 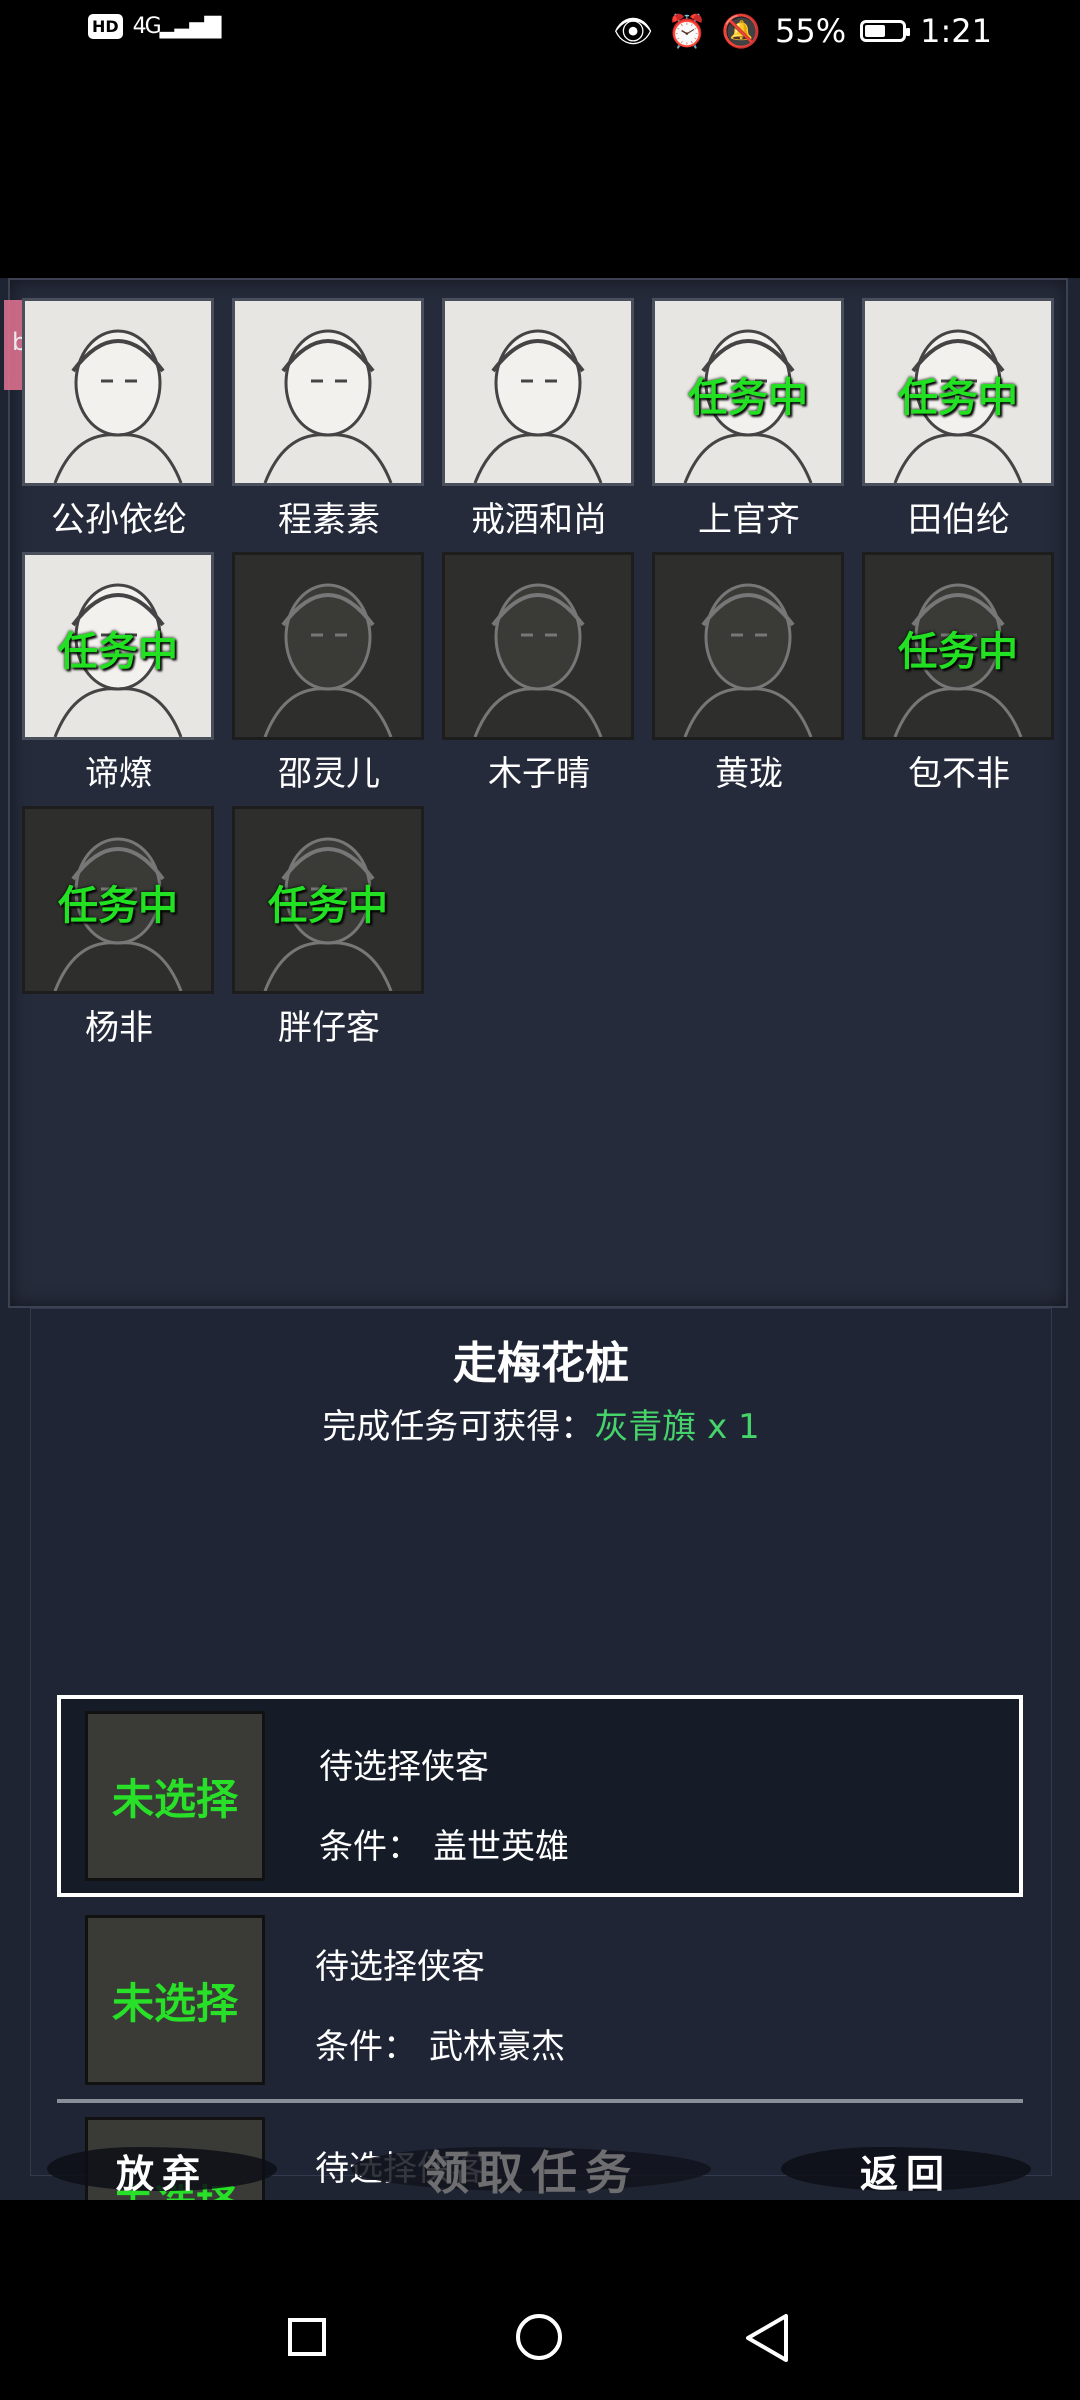 I want to click on character-card: 邵灵儿, so click(x=329, y=673).